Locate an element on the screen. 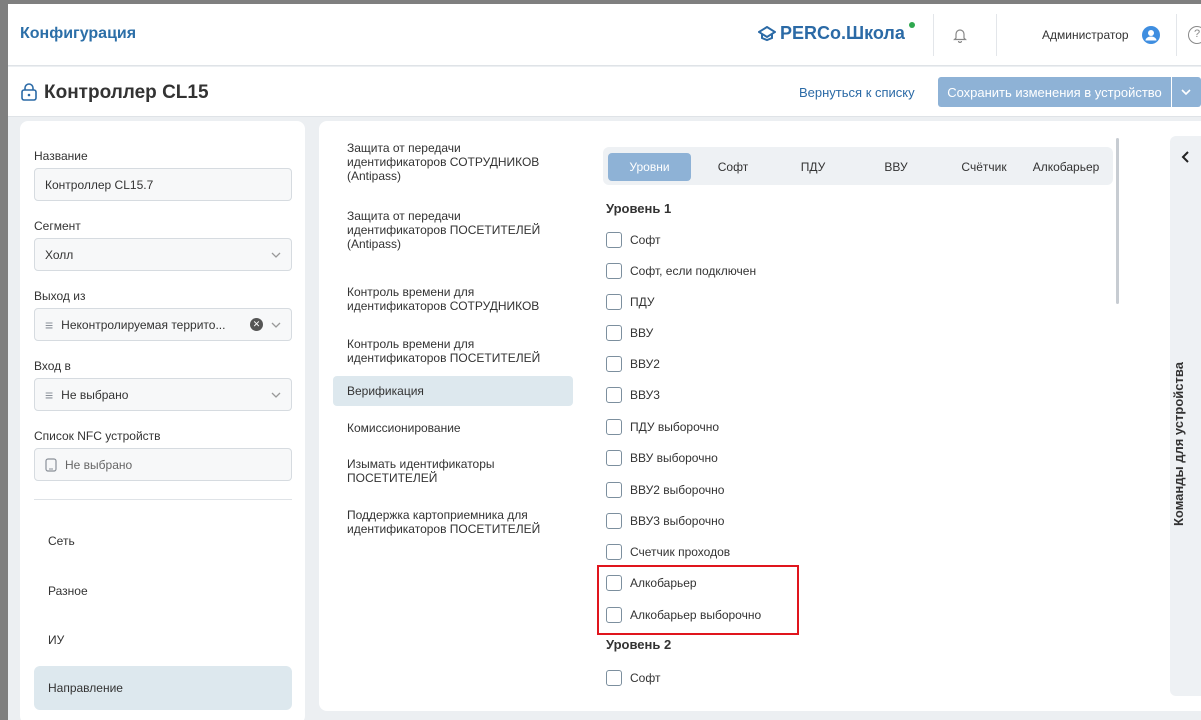 This screenshot has width=1201, height=720. checkbox-label: ПДУ is located at coordinates (642, 302).